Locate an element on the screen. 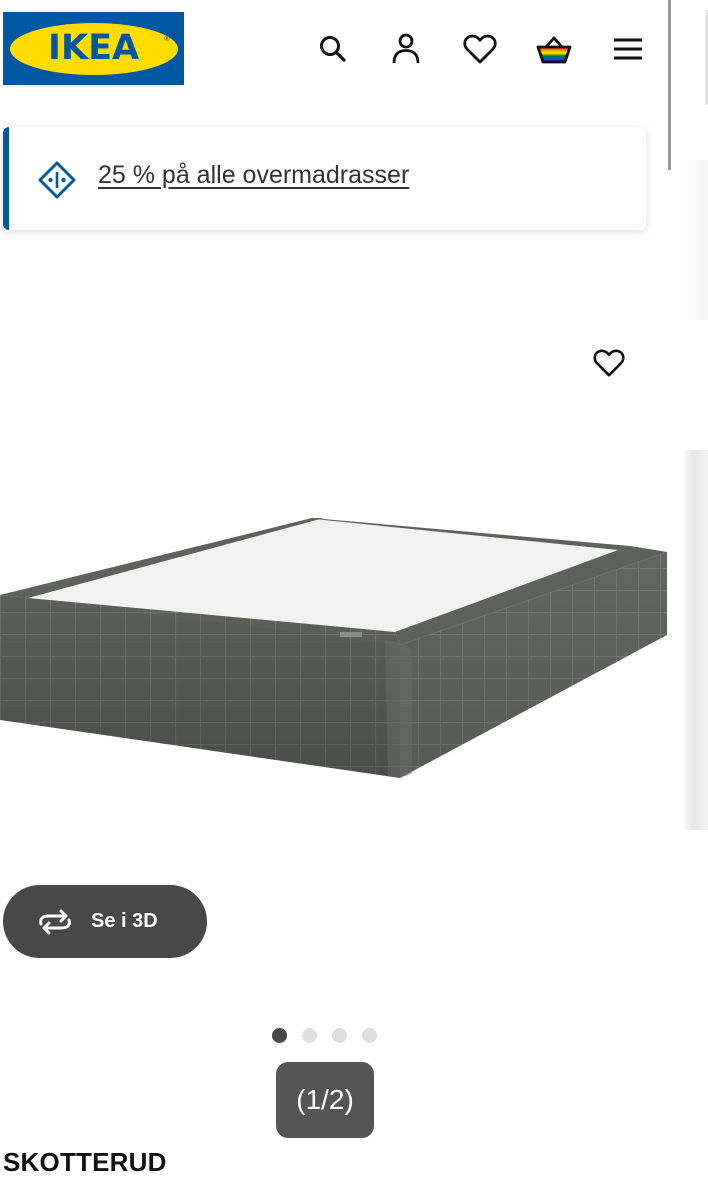 The image size is (708, 1180). product-name: SKOTTERUD is located at coordinates (85, 1162).